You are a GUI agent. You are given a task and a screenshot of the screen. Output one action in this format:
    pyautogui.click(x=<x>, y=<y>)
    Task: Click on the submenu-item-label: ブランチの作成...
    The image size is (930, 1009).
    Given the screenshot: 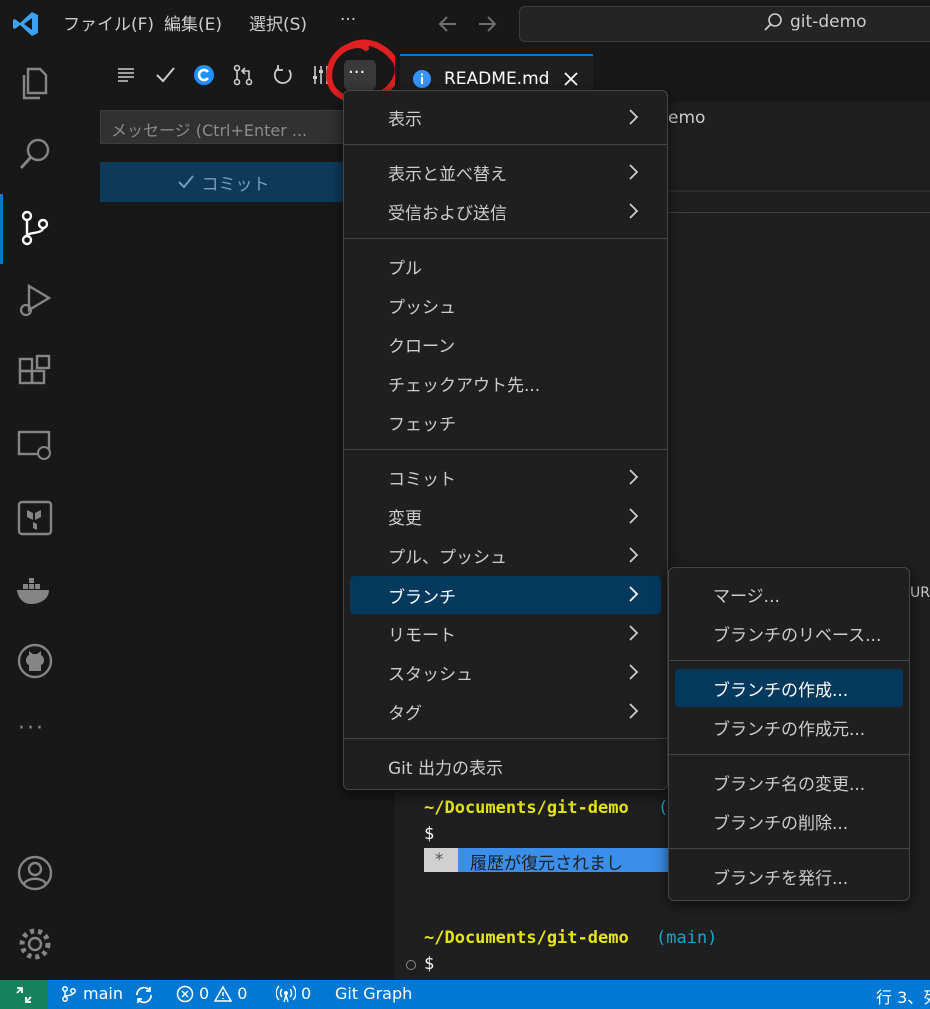 What is the action you would take?
    pyautogui.click(x=781, y=690)
    